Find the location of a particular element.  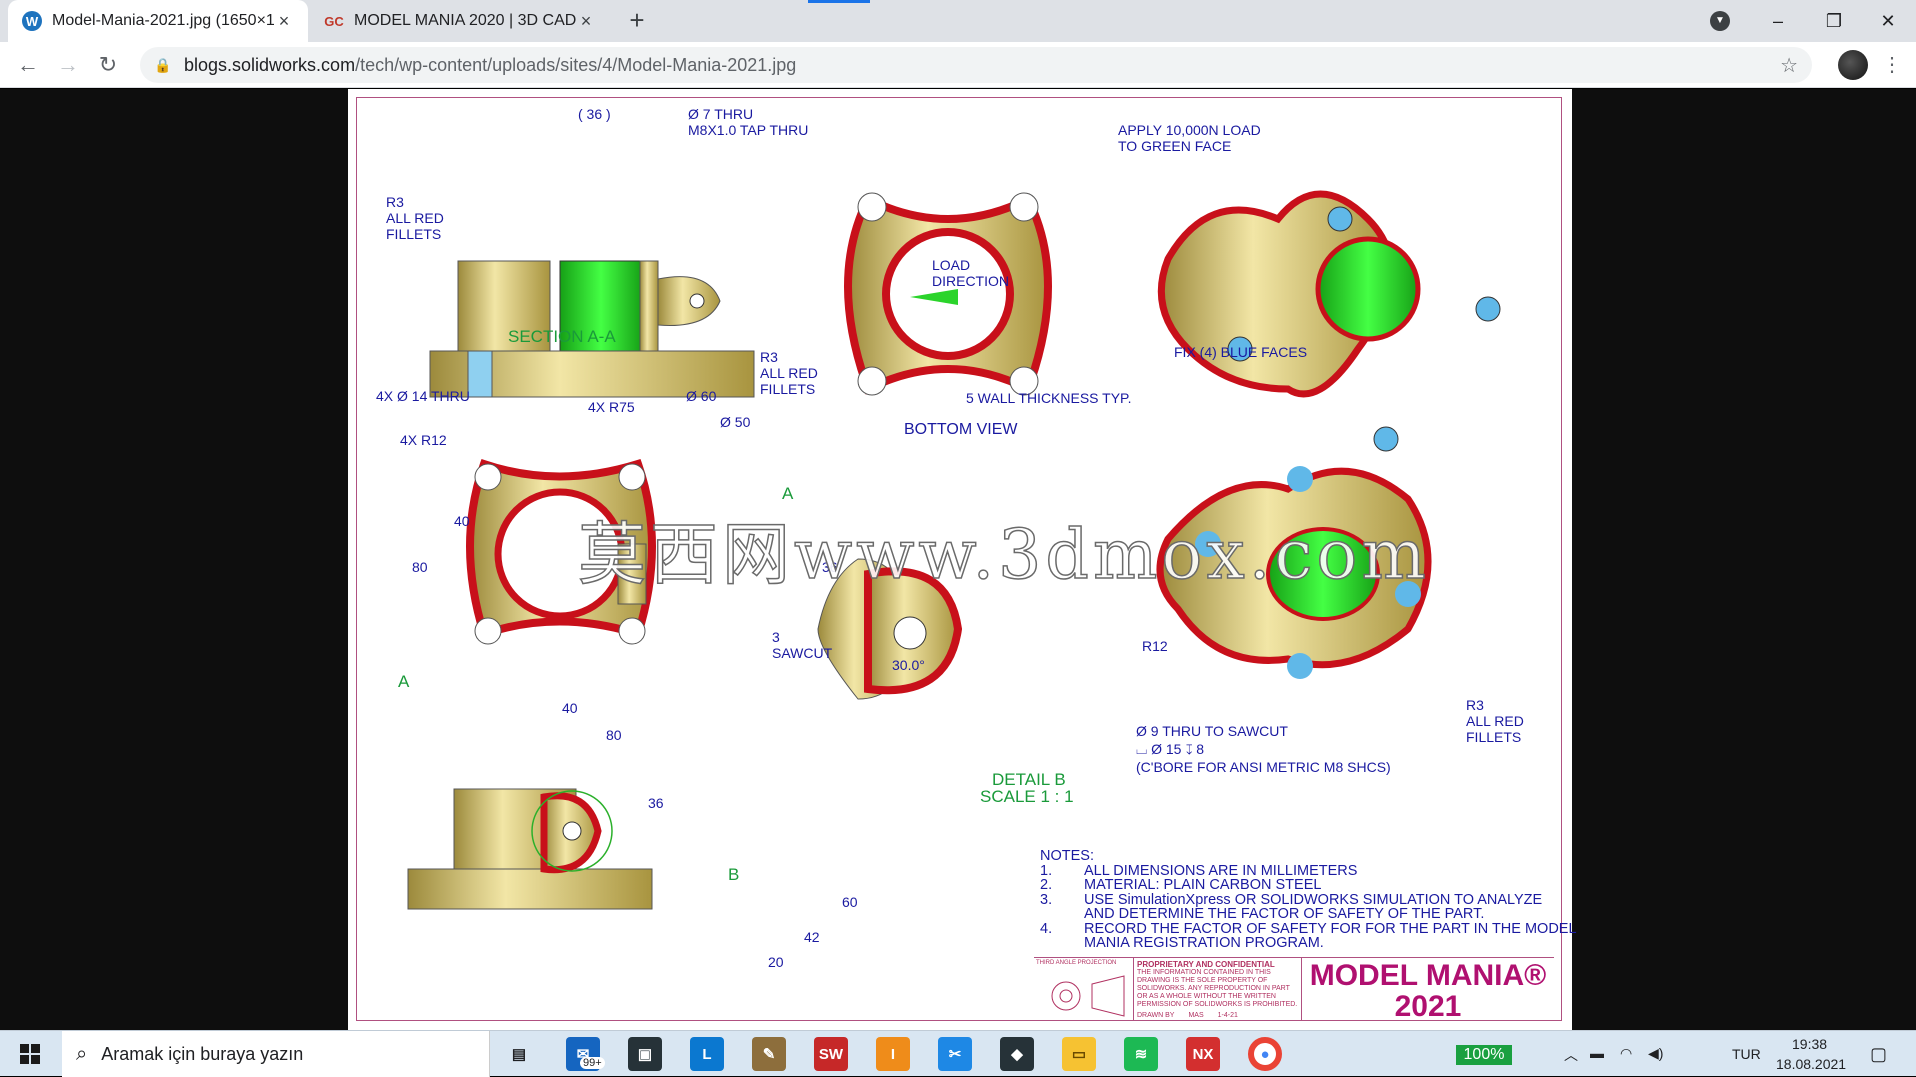

cbore-label: ⌴ Ø 15 ↧ 8 is located at coordinates (1170, 749).